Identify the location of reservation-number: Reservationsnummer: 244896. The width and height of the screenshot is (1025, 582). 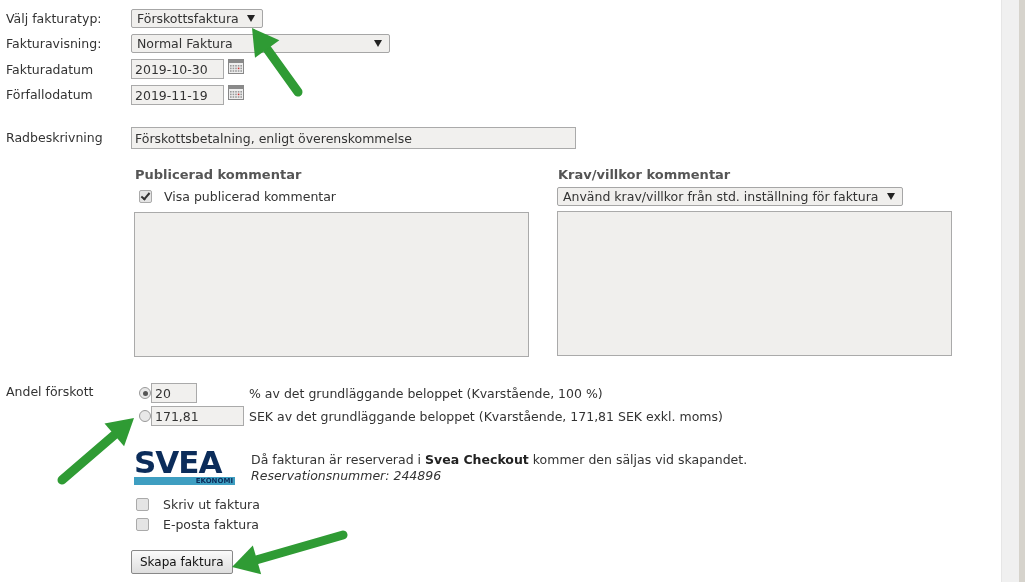
(347, 475).